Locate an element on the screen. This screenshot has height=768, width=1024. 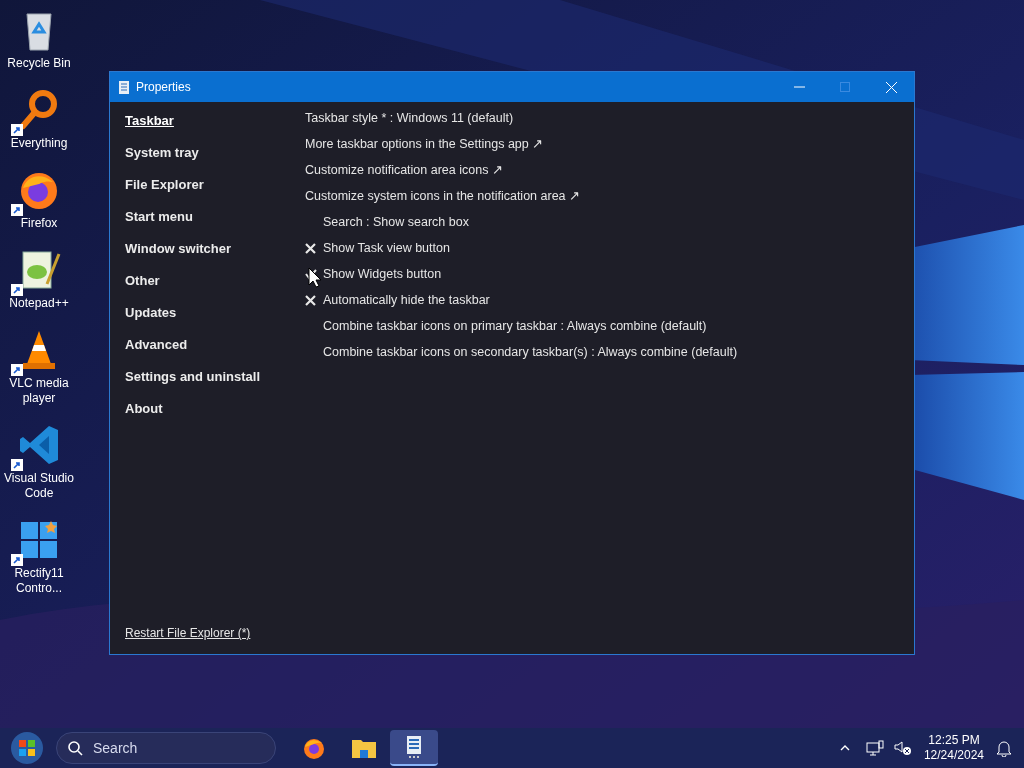
notification-bell-icon is located at coordinates (1004, 748).